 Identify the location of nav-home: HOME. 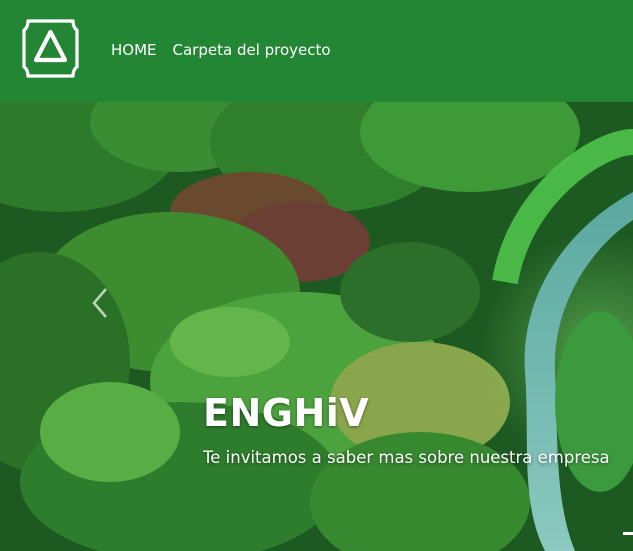
(134, 50).